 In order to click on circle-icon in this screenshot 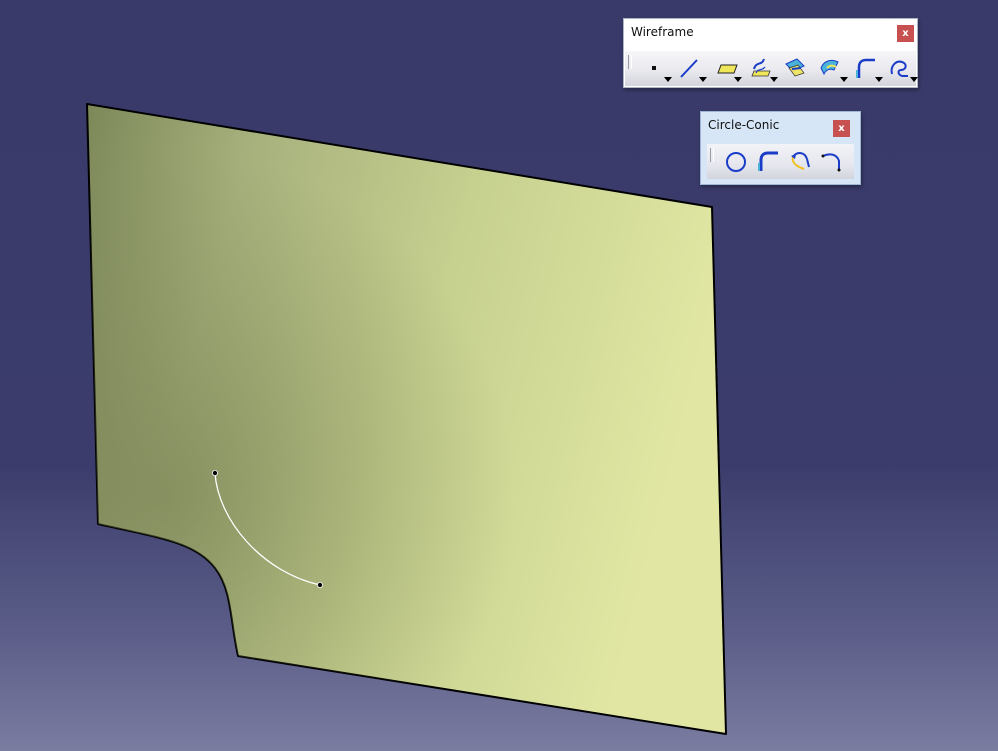, I will do `click(736, 162)`.